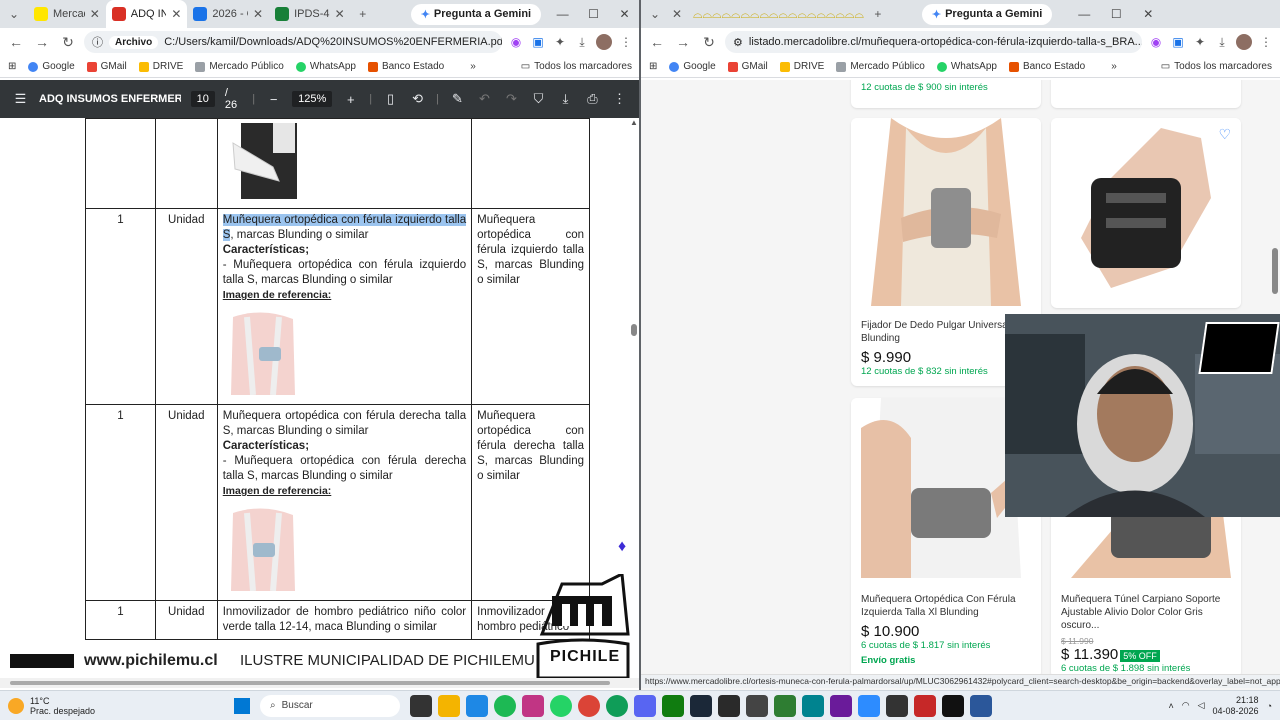 The height and width of the screenshot is (720, 1280). What do you see at coordinates (1201, 705) in the screenshot?
I see `volume-icon: ◁` at bounding box center [1201, 705].